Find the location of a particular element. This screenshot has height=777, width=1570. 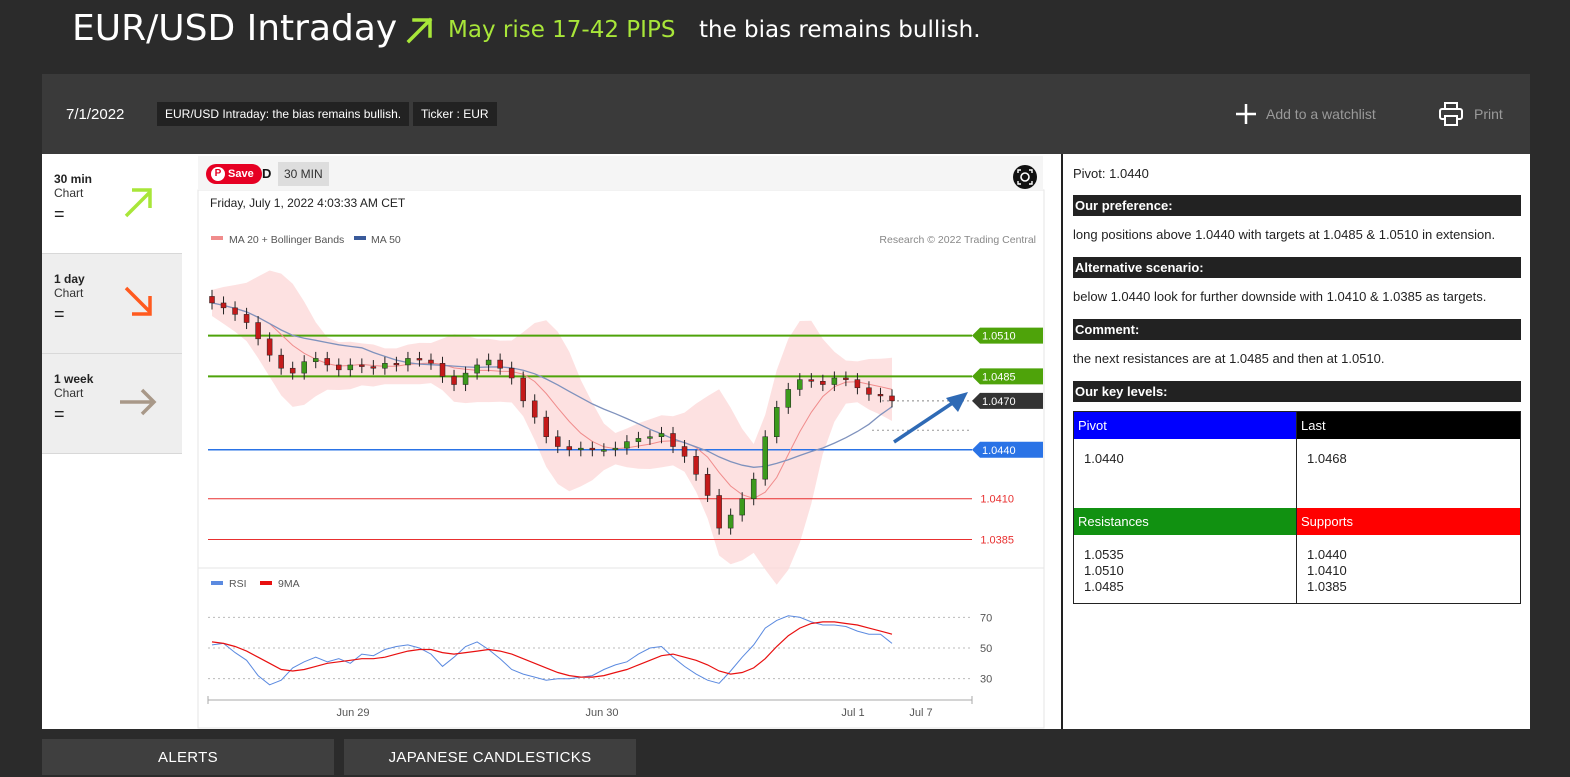

save-label: Save is located at coordinates (241, 174).